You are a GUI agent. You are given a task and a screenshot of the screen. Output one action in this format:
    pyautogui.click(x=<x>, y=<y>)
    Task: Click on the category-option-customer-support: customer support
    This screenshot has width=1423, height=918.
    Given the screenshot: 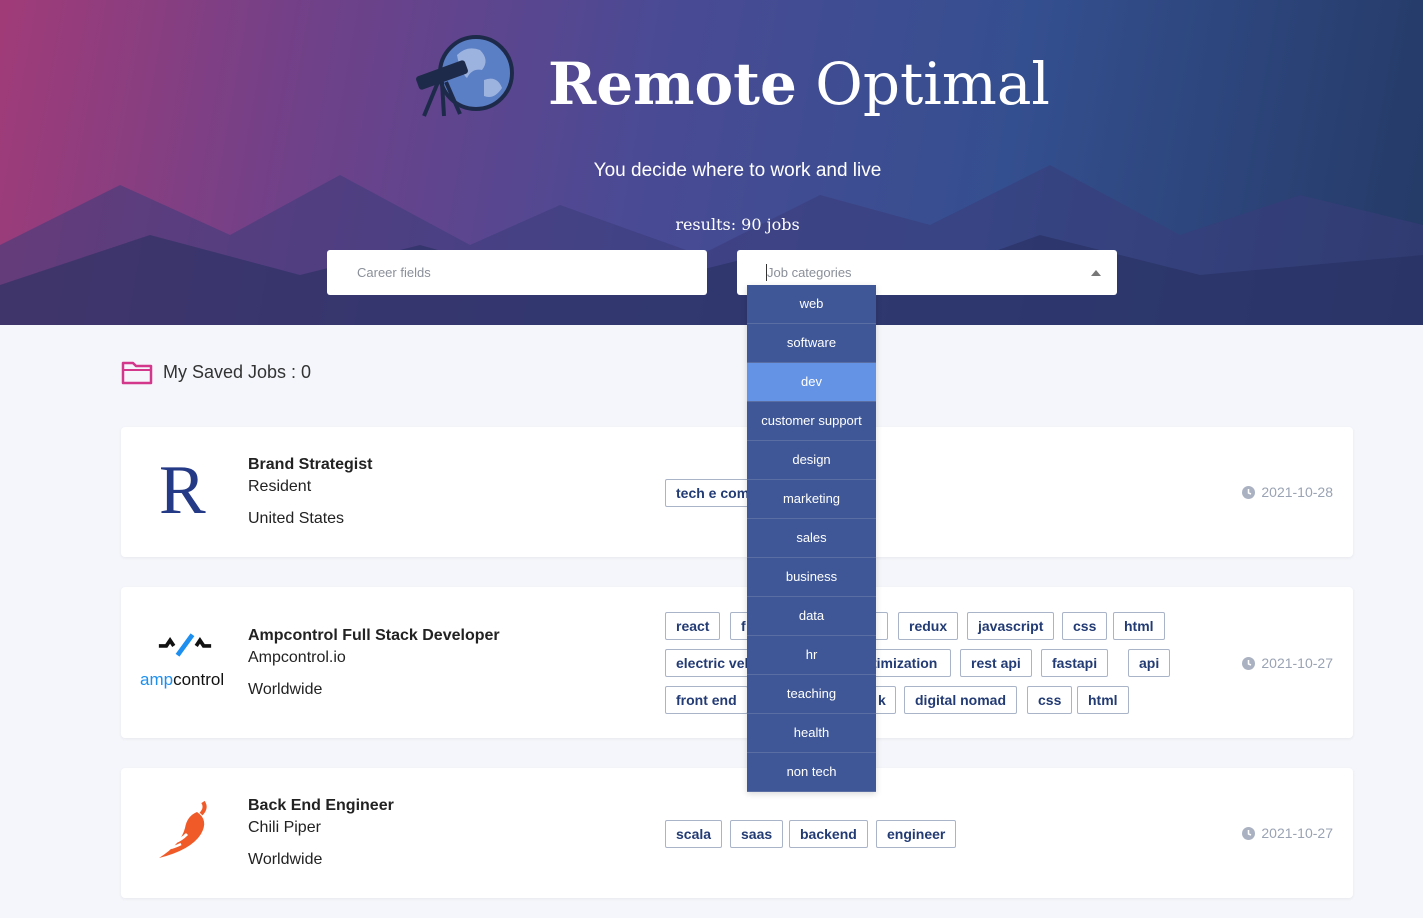 What is the action you would take?
    pyautogui.click(x=811, y=421)
    